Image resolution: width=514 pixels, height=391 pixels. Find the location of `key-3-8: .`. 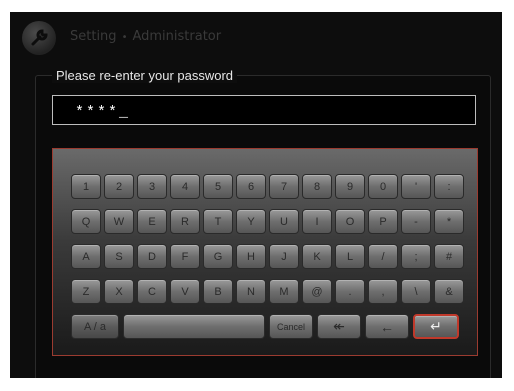

key-3-8: . is located at coordinates (350, 291).